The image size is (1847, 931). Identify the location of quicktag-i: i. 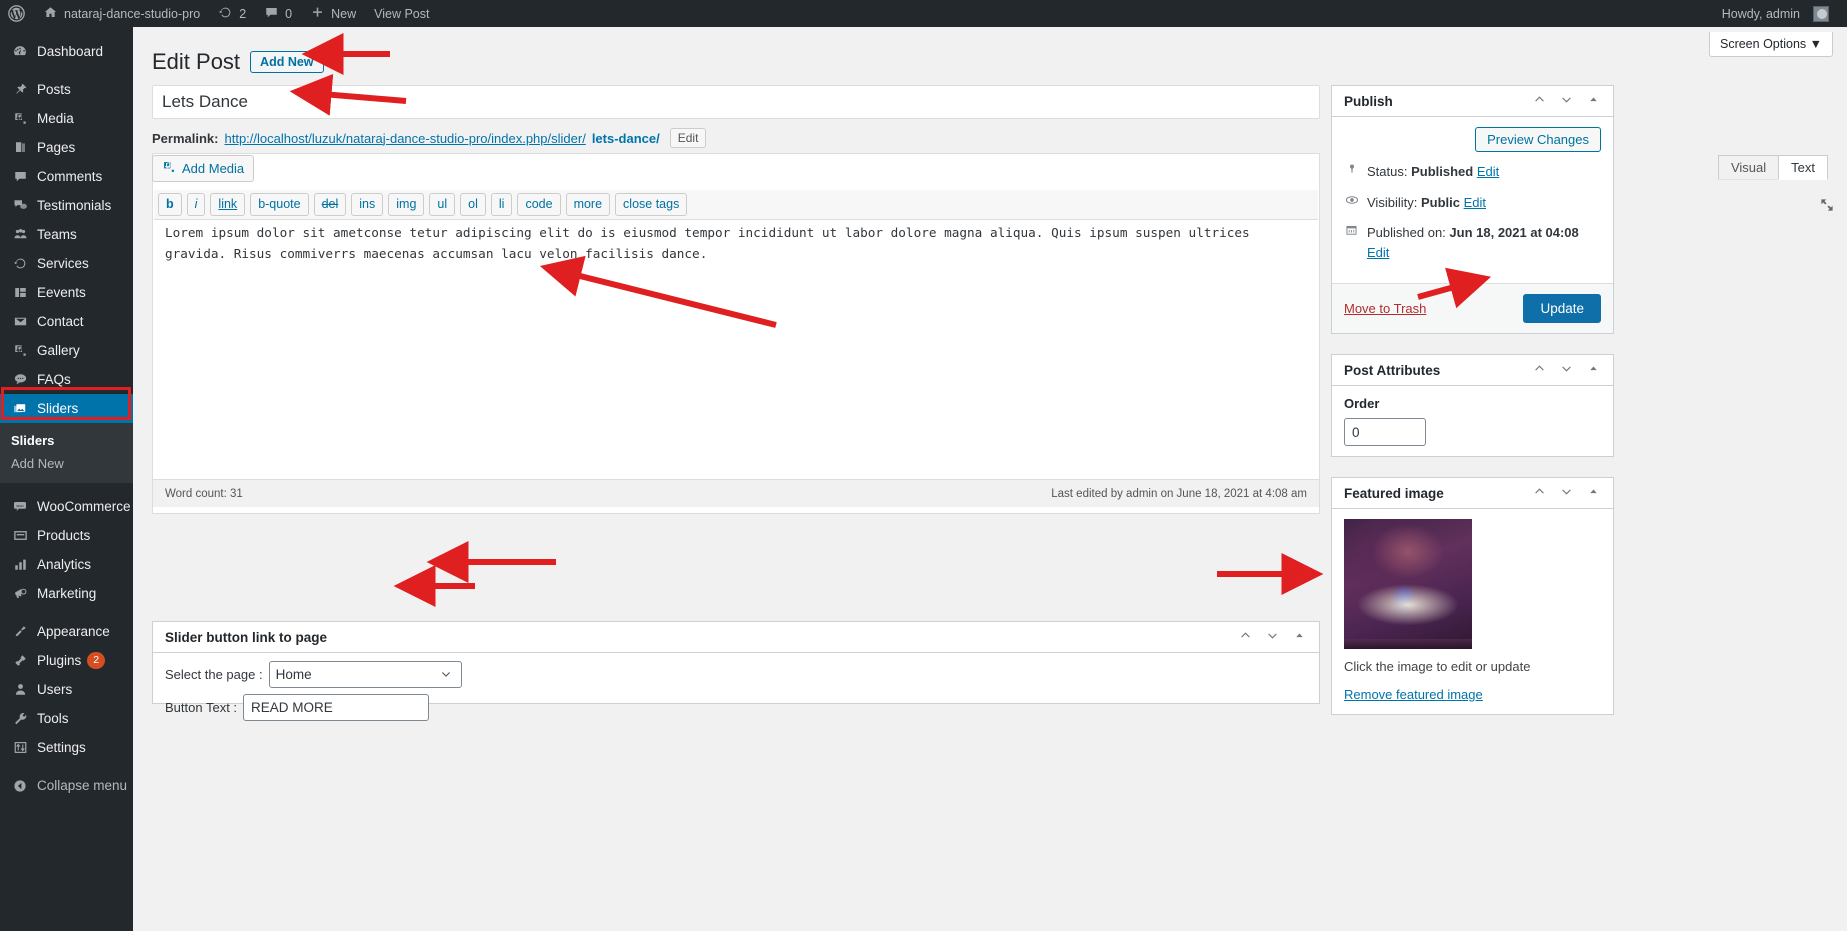
(196, 204).